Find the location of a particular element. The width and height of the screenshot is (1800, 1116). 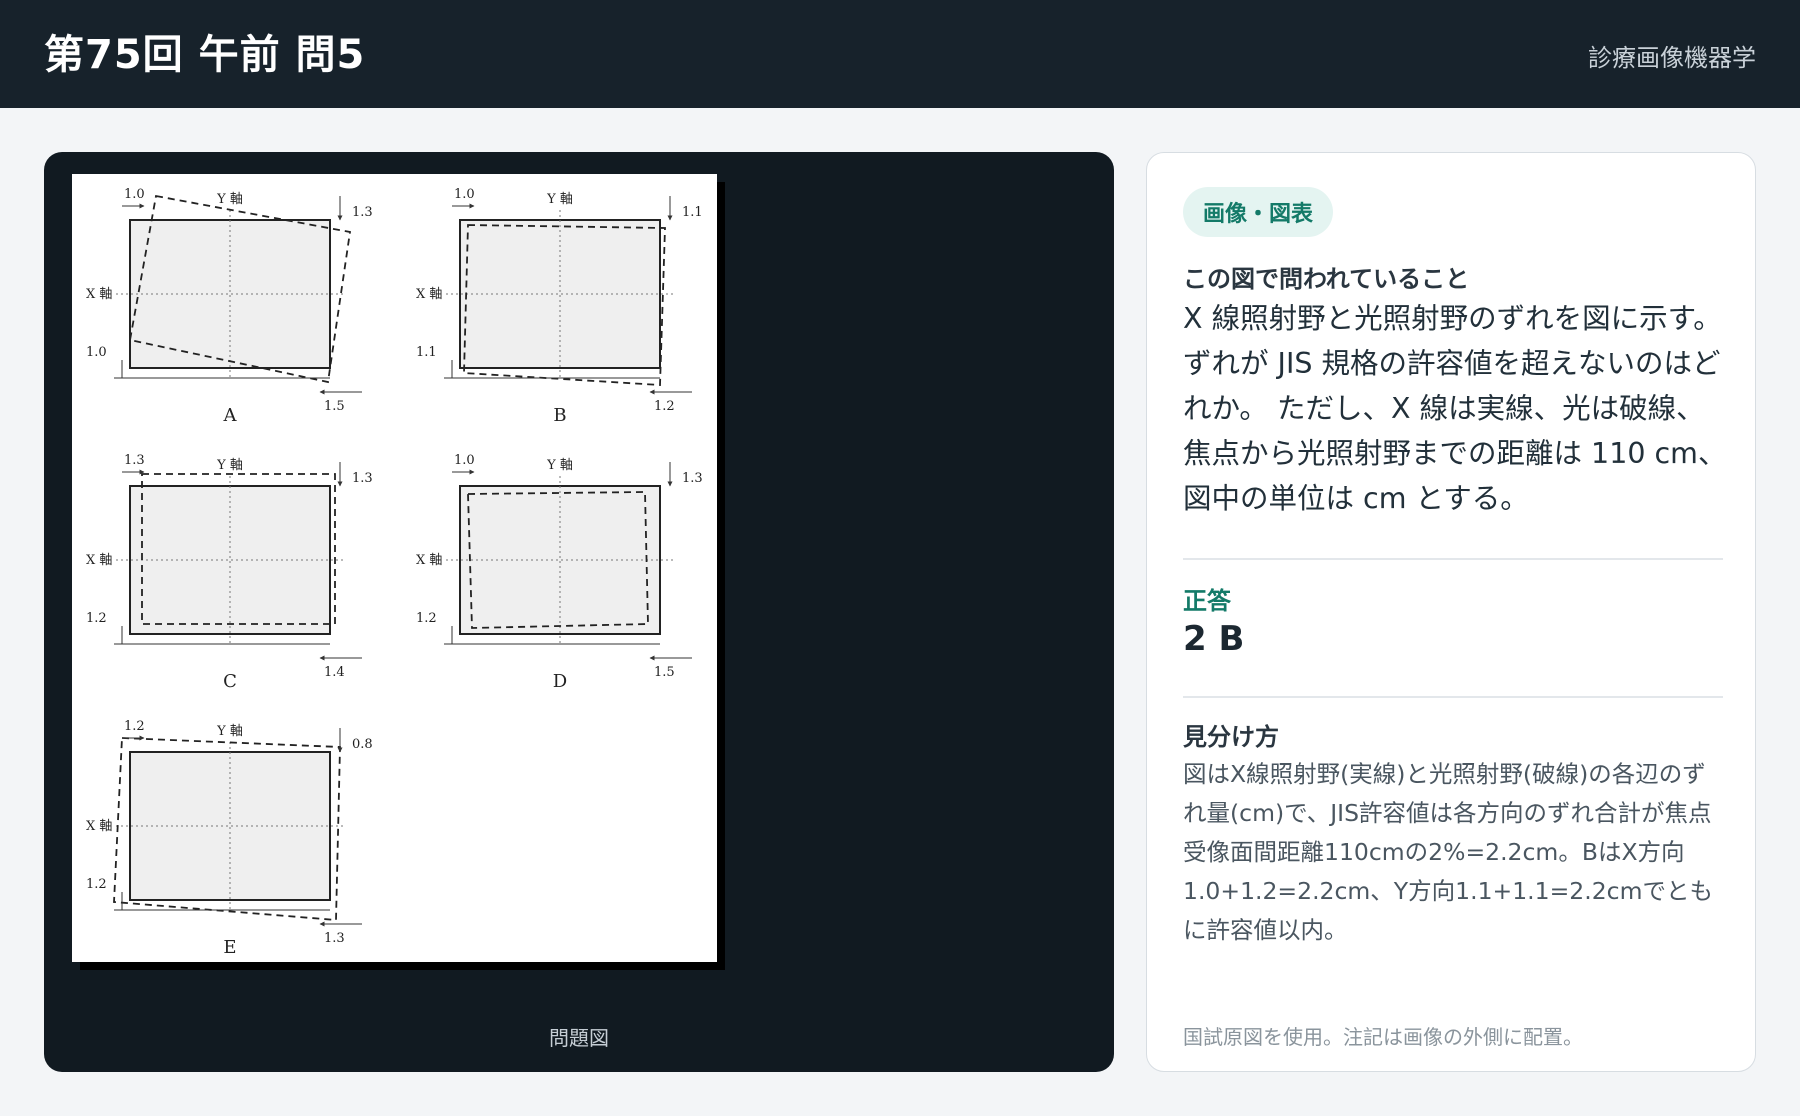

app-header: 第75回 午前 問5 診療画像機器学 is located at coordinates (900, 54).